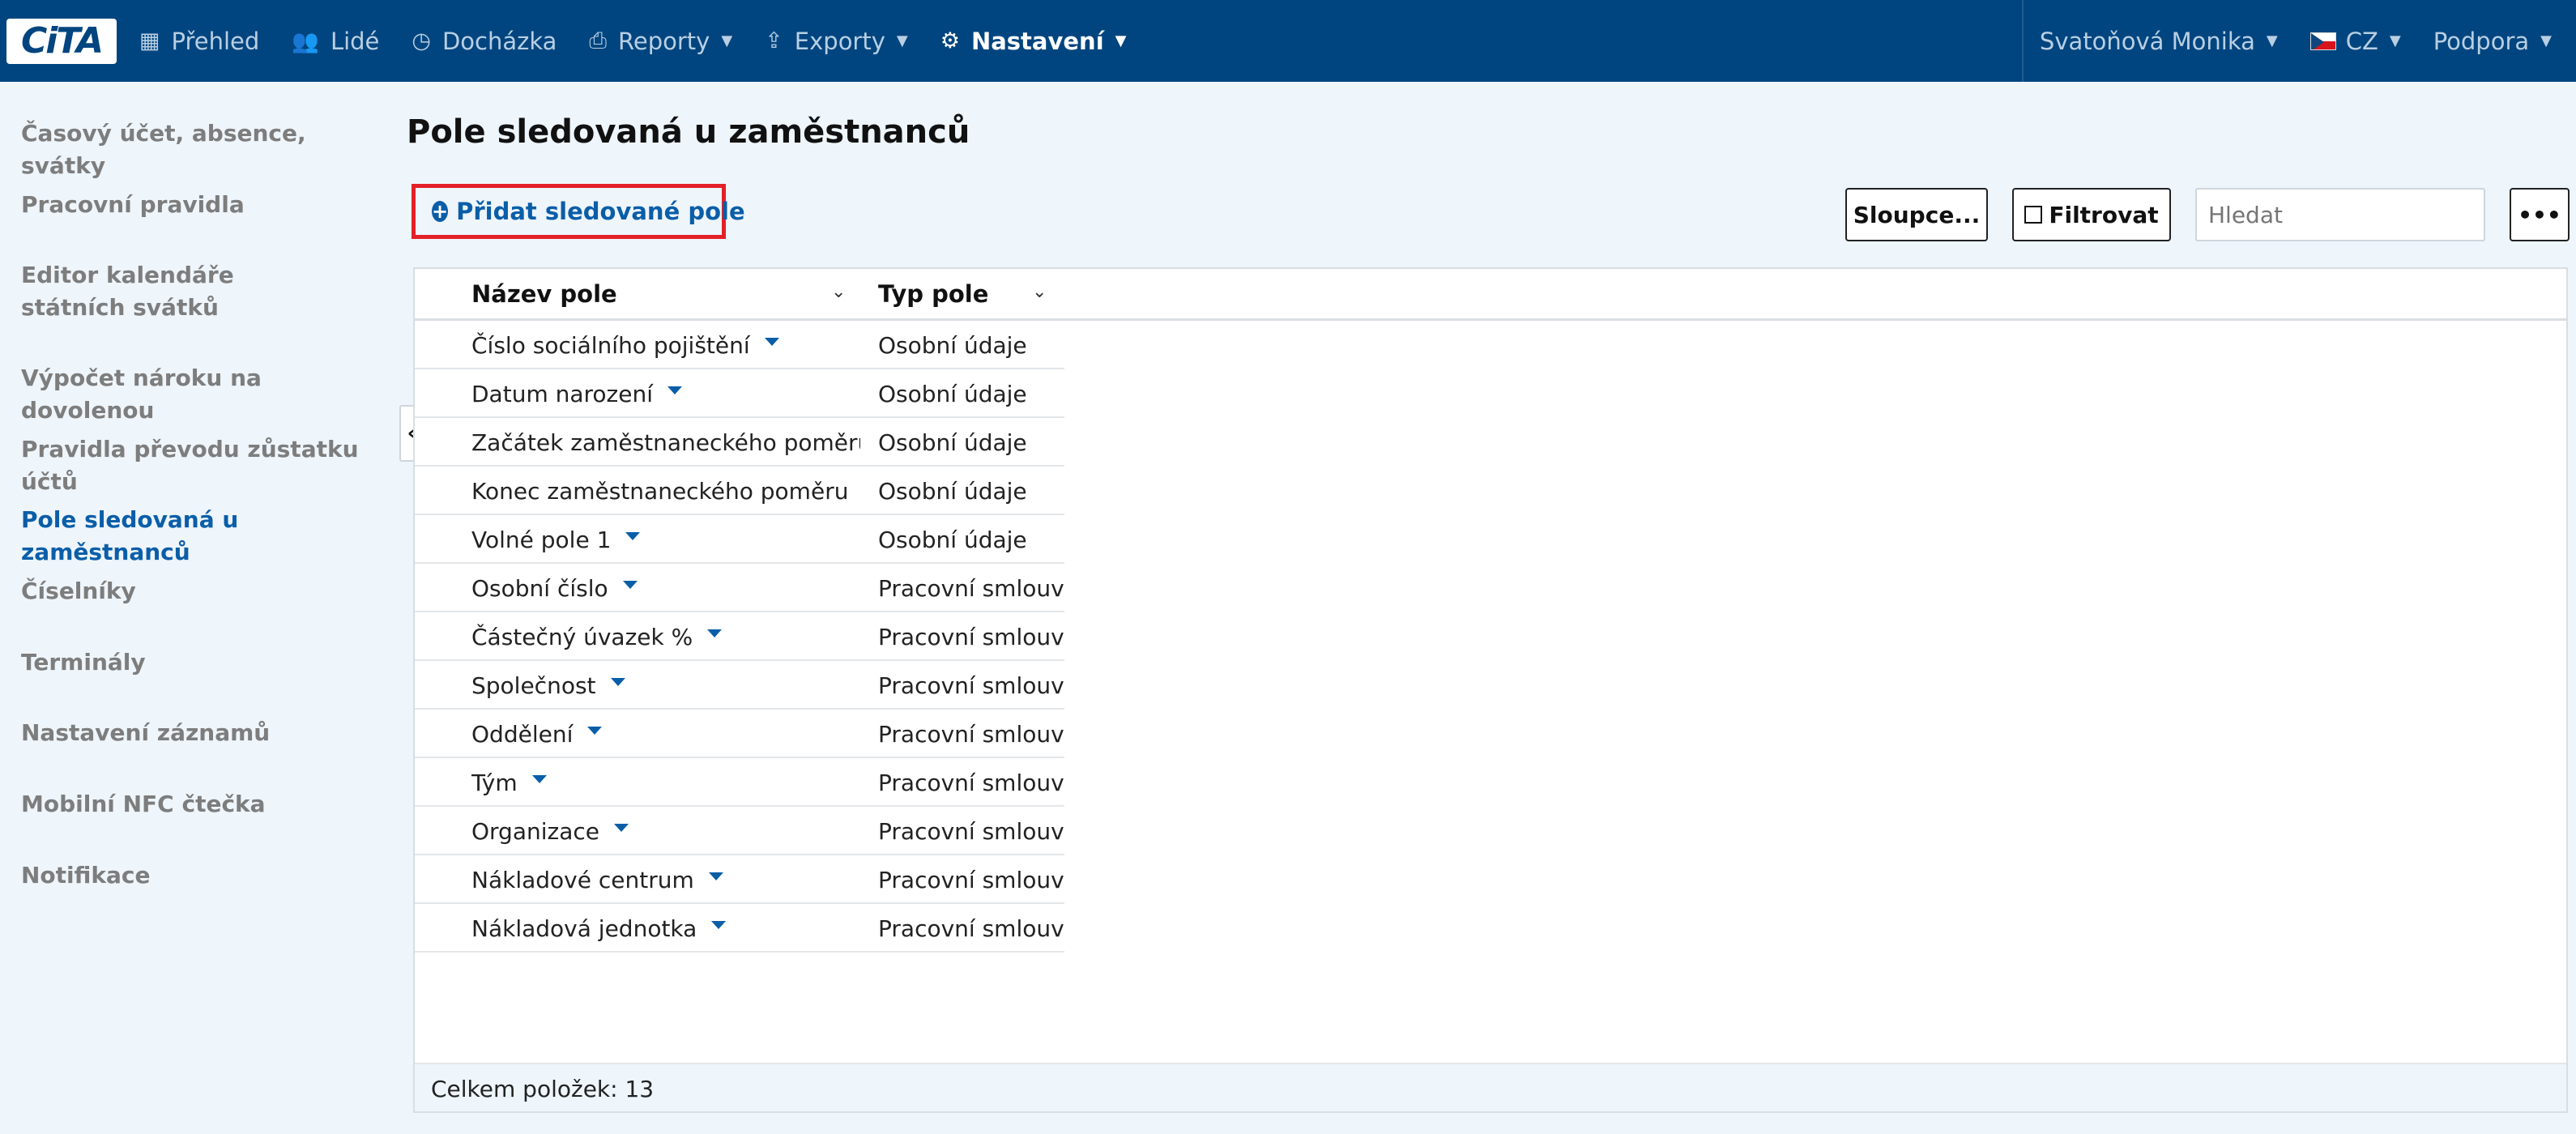  What do you see at coordinates (2362, 41) in the screenshot?
I see `language-label: CZ` at bounding box center [2362, 41].